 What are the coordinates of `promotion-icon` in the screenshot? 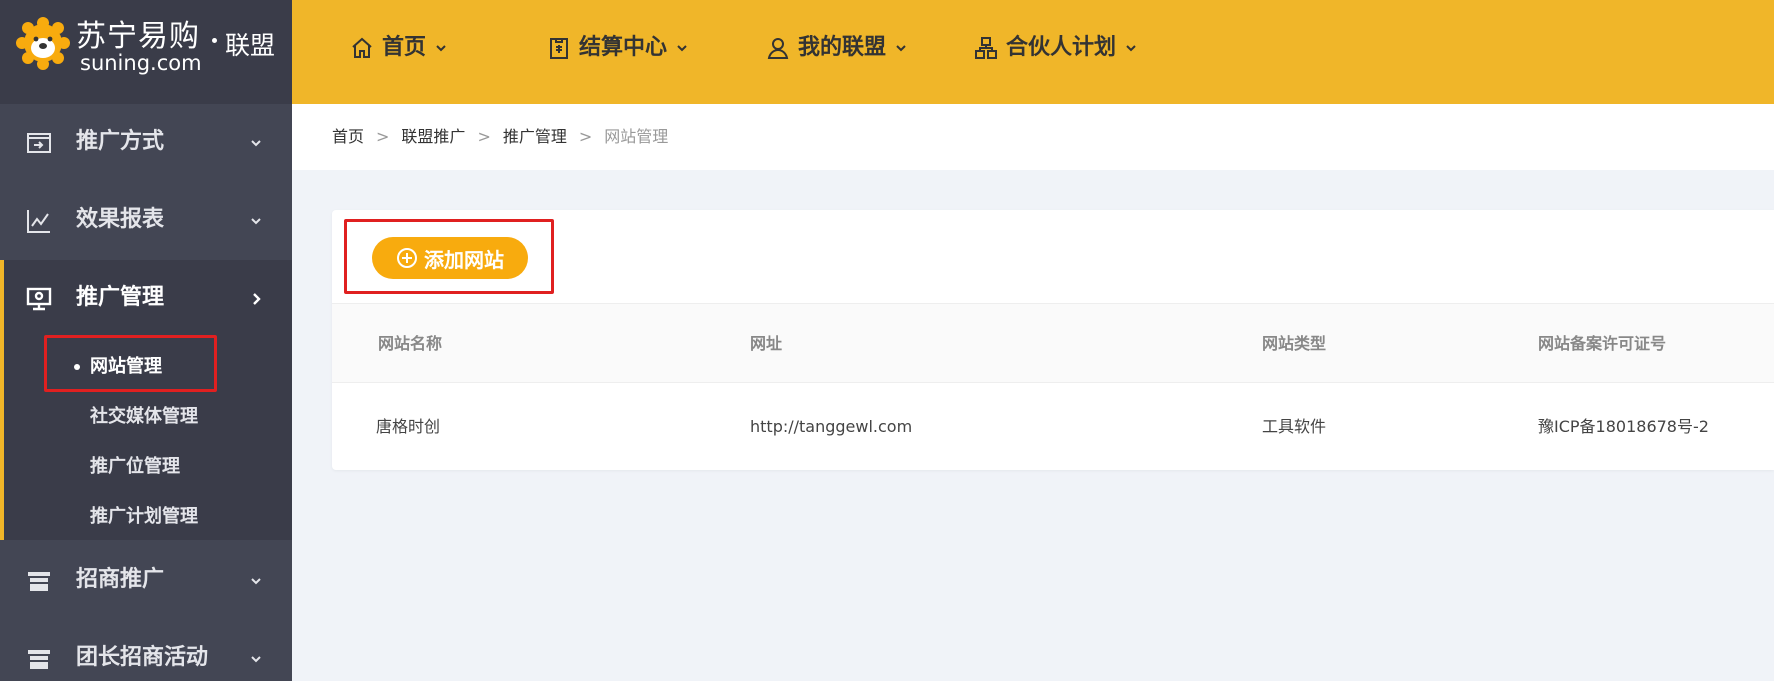 It's located at (39, 143).